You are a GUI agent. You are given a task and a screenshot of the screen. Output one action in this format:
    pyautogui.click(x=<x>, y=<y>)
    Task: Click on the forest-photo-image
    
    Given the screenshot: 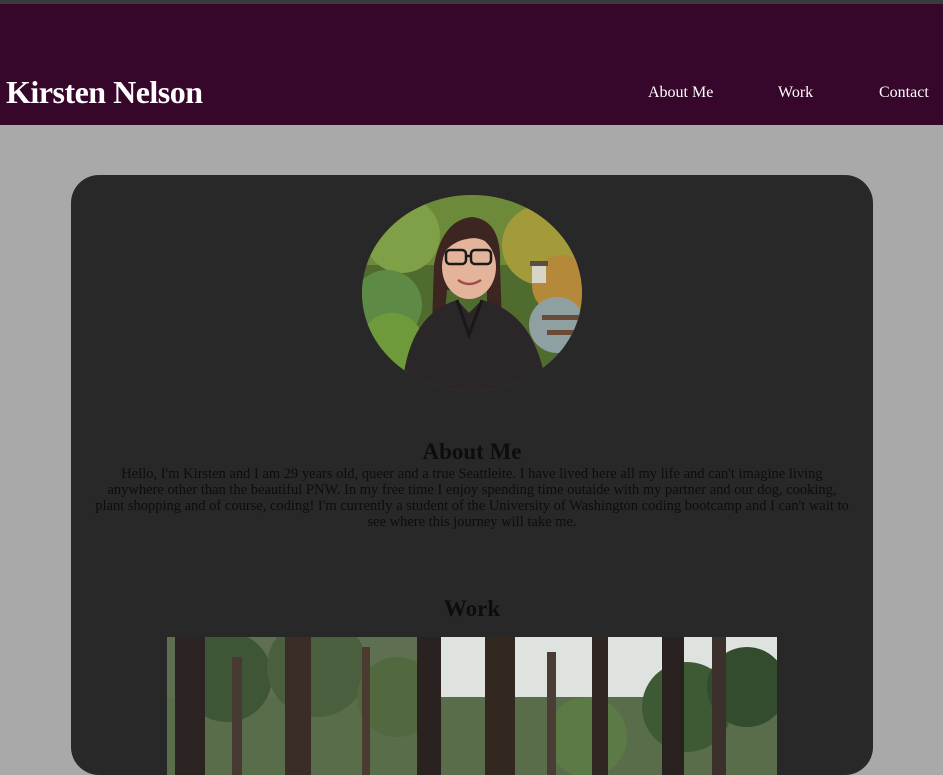 What is the action you would take?
    pyautogui.click(x=472, y=706)
    